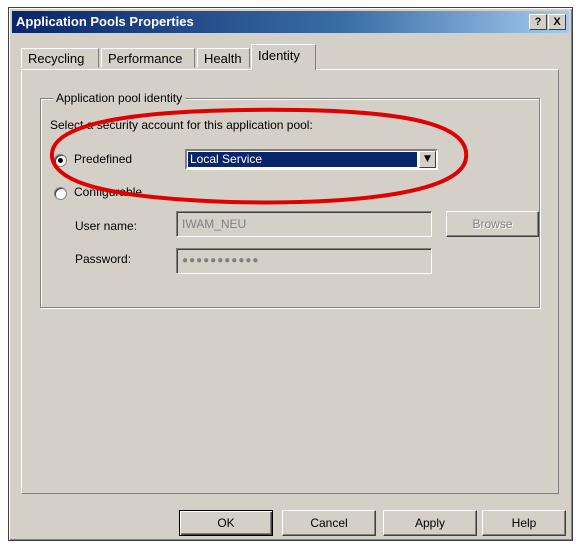  Describe the element at coordinates (119, 98) in the screenshot. I see `groupbox-label: Application pool identity` at that location.